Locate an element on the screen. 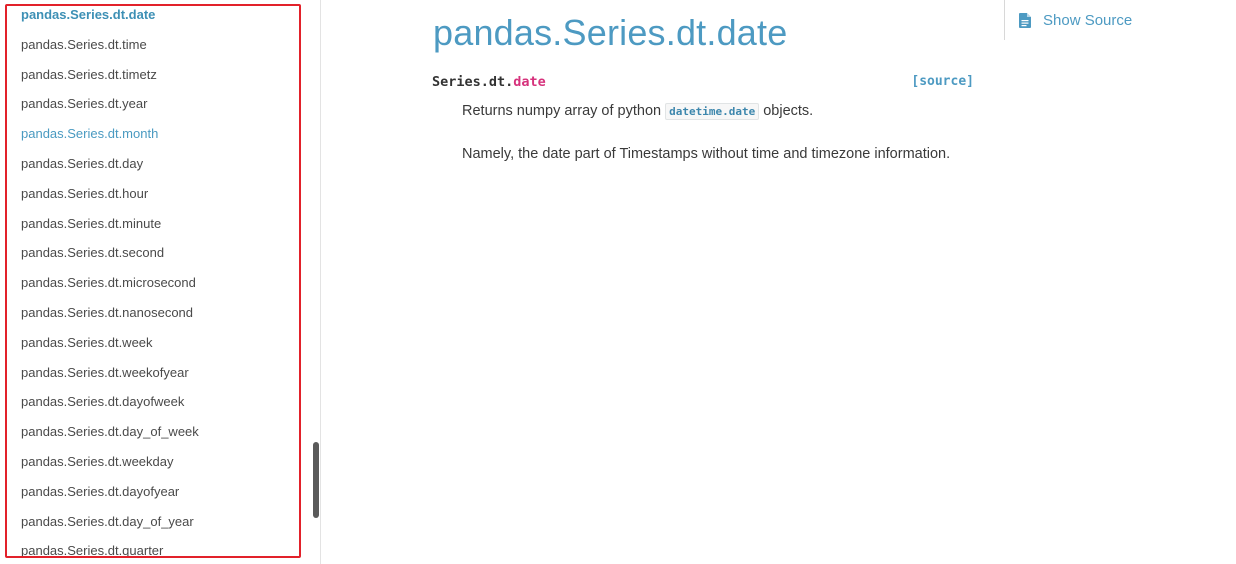 Image resolution: width=1236 pixels, height=564 pixels. show-source-link: Show Source is located at coordinates (1068, 20).